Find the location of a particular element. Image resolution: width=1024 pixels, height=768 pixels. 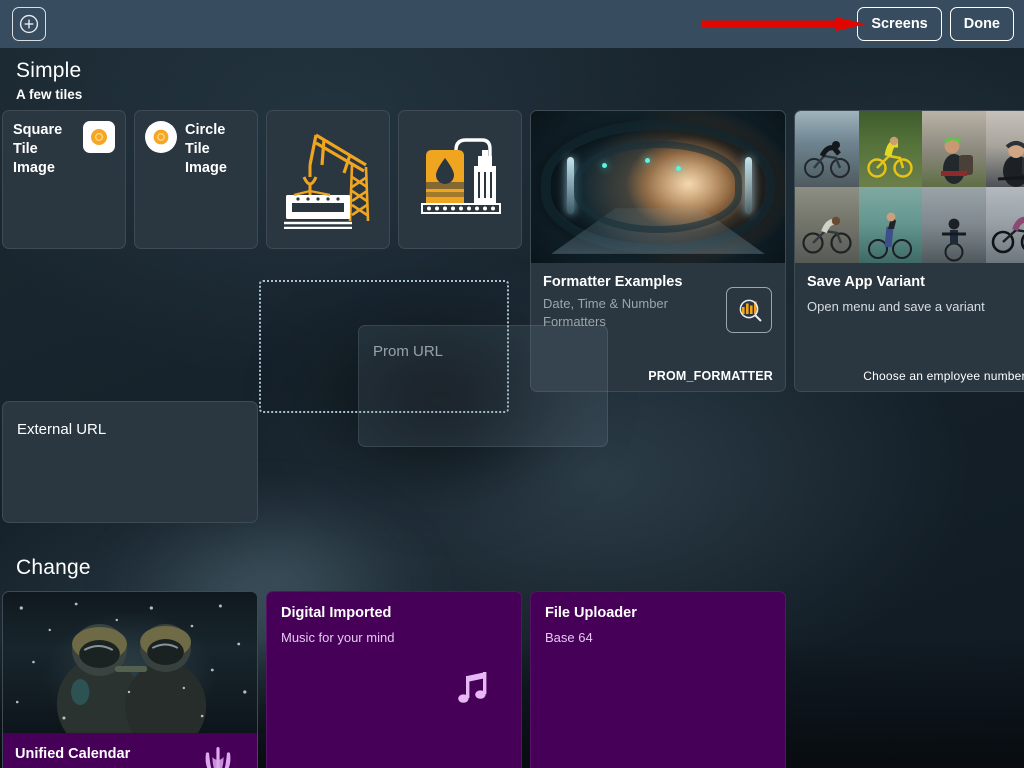

construction-crane-icon is located at coordinates (328, 179).